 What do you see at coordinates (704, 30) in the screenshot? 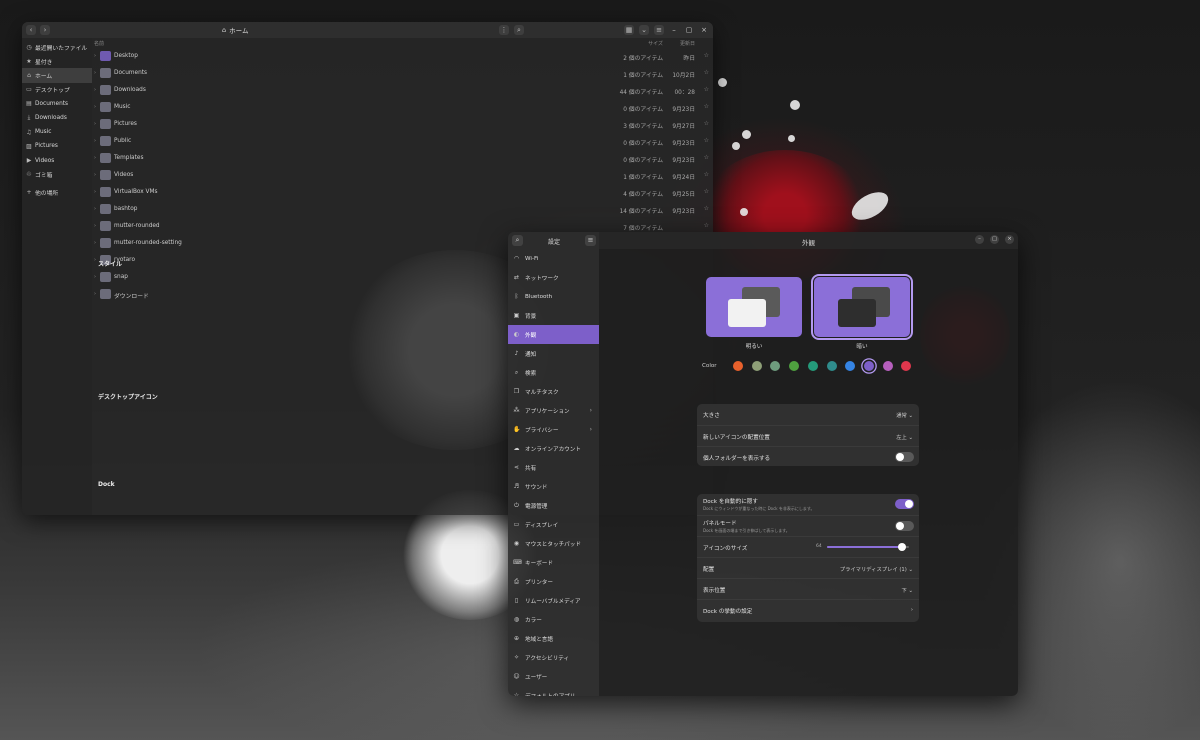
I see `close-icon: ×` at bounding box center [704, 30].